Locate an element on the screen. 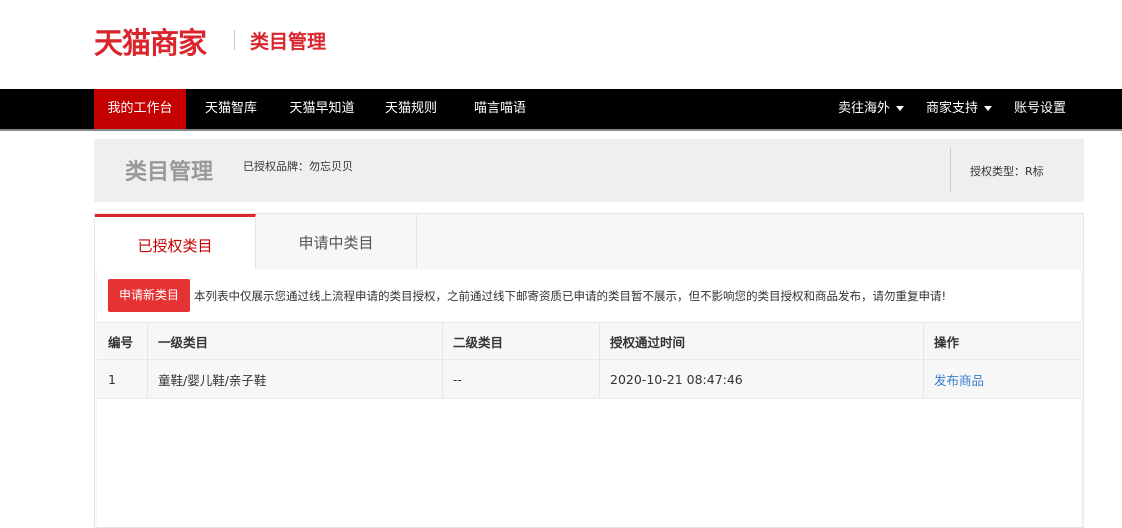 The height and width of the screenshot is (528, 1122). page-title: 类目管理 is located at coordinates (169, 172).